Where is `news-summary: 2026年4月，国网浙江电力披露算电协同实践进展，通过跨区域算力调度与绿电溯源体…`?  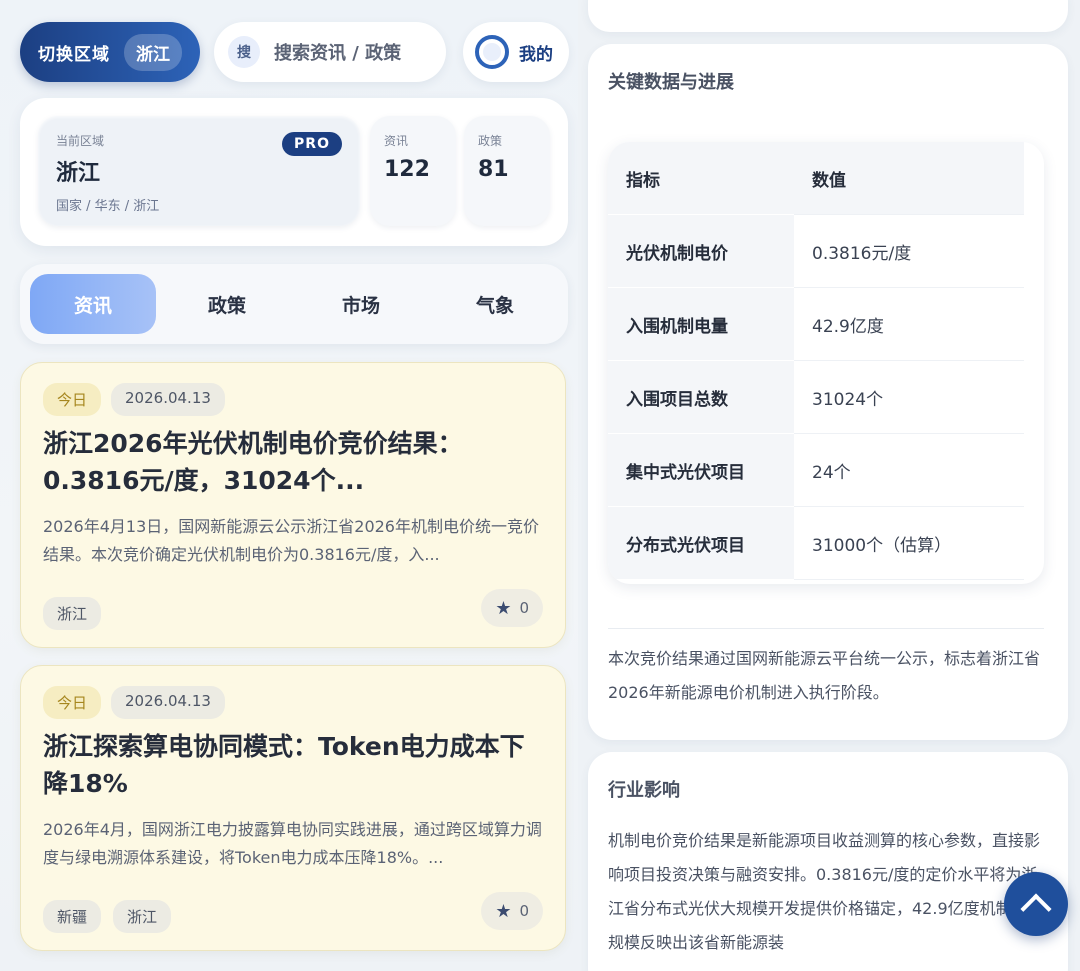 news-summary: 2026年4月，国网浙江电力披露算电协同实践进展，通过跨区域算力调度与绿电溯源体… is located at coordinates (292, 843).